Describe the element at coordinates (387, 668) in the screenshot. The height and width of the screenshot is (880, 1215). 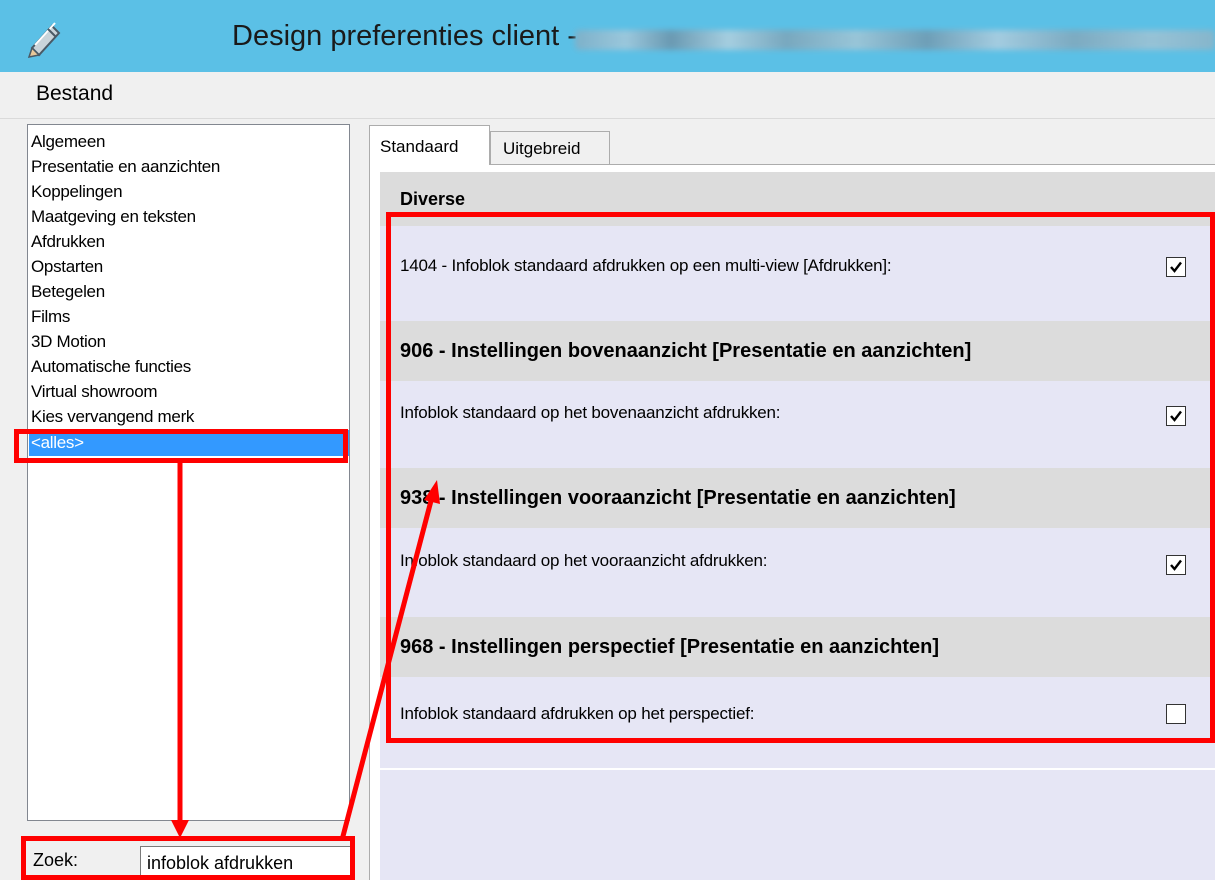
I see `arrow-search-to-settings` at that location.